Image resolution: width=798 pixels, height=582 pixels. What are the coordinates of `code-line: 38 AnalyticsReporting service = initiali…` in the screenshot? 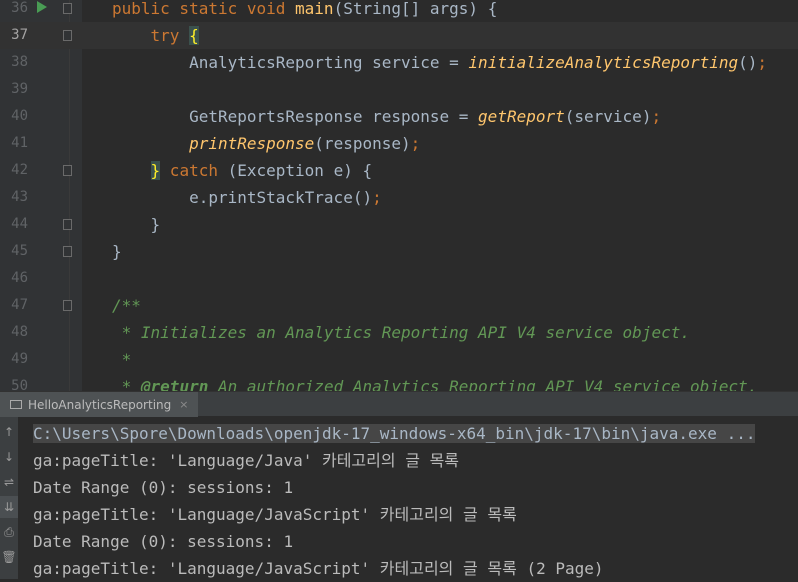 It's located at (399, 62).